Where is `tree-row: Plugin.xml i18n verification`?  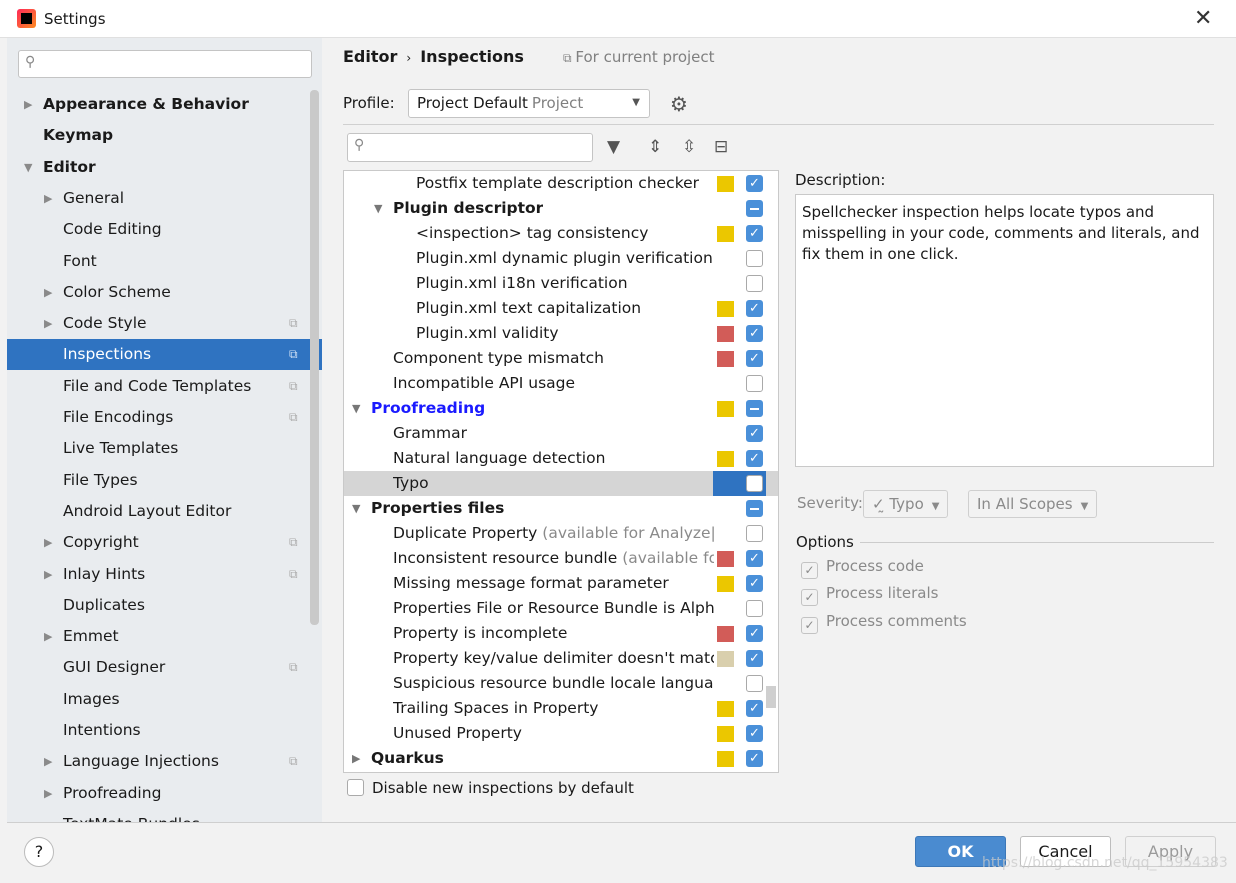 tree-row: Plugin.xml i18n verification is located at coordinates (561, 283).